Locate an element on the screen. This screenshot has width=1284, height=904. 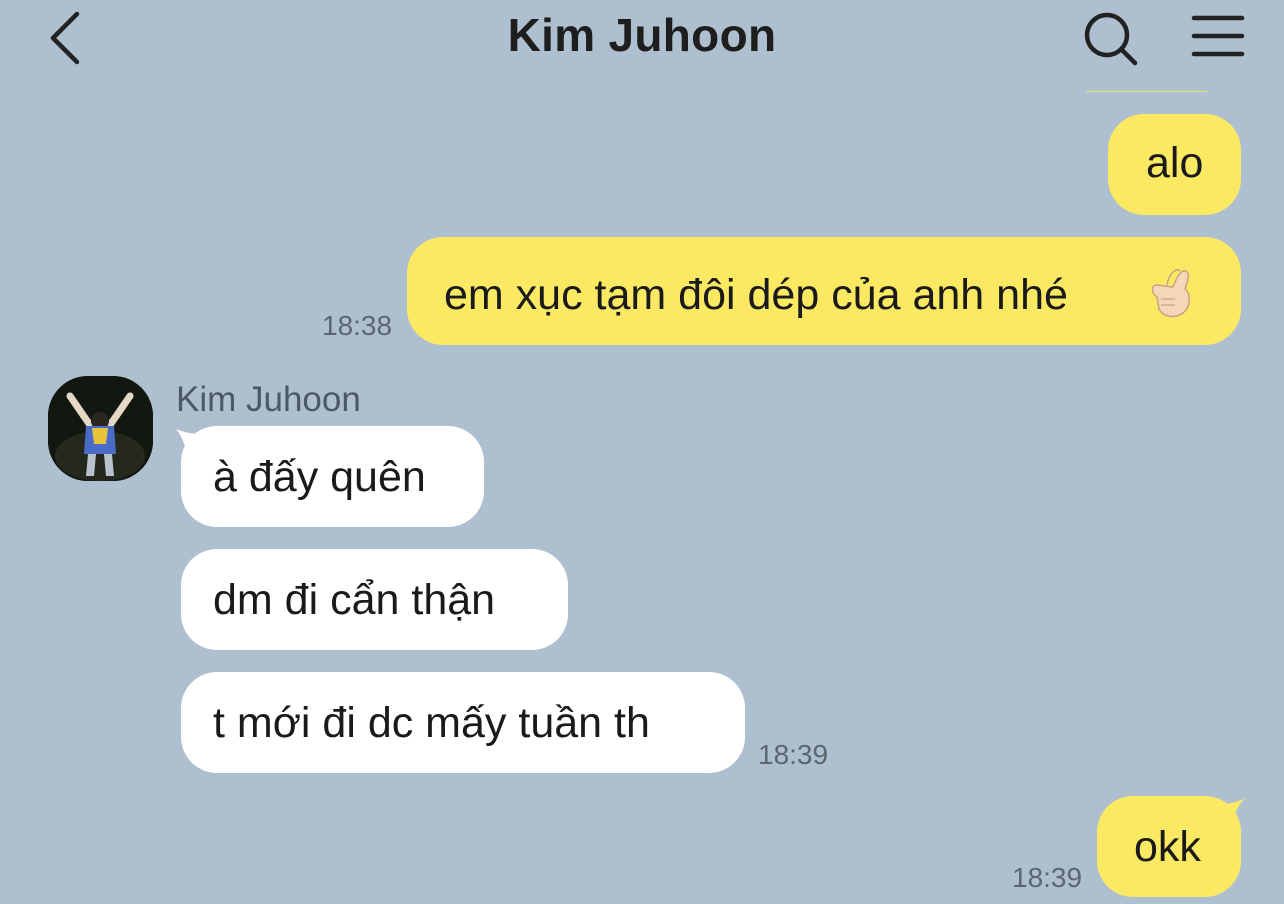
avatar is located at coordinates (100, 428).